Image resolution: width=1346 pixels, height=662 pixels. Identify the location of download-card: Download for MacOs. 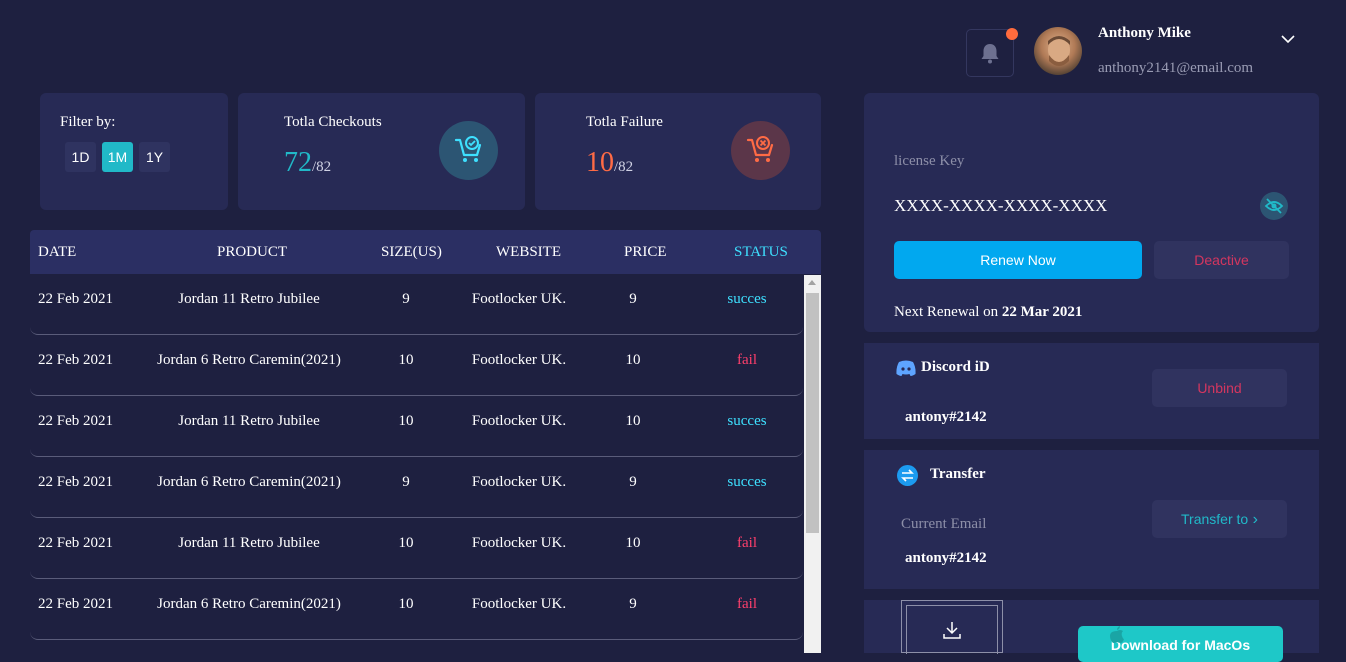
(1091, 631).